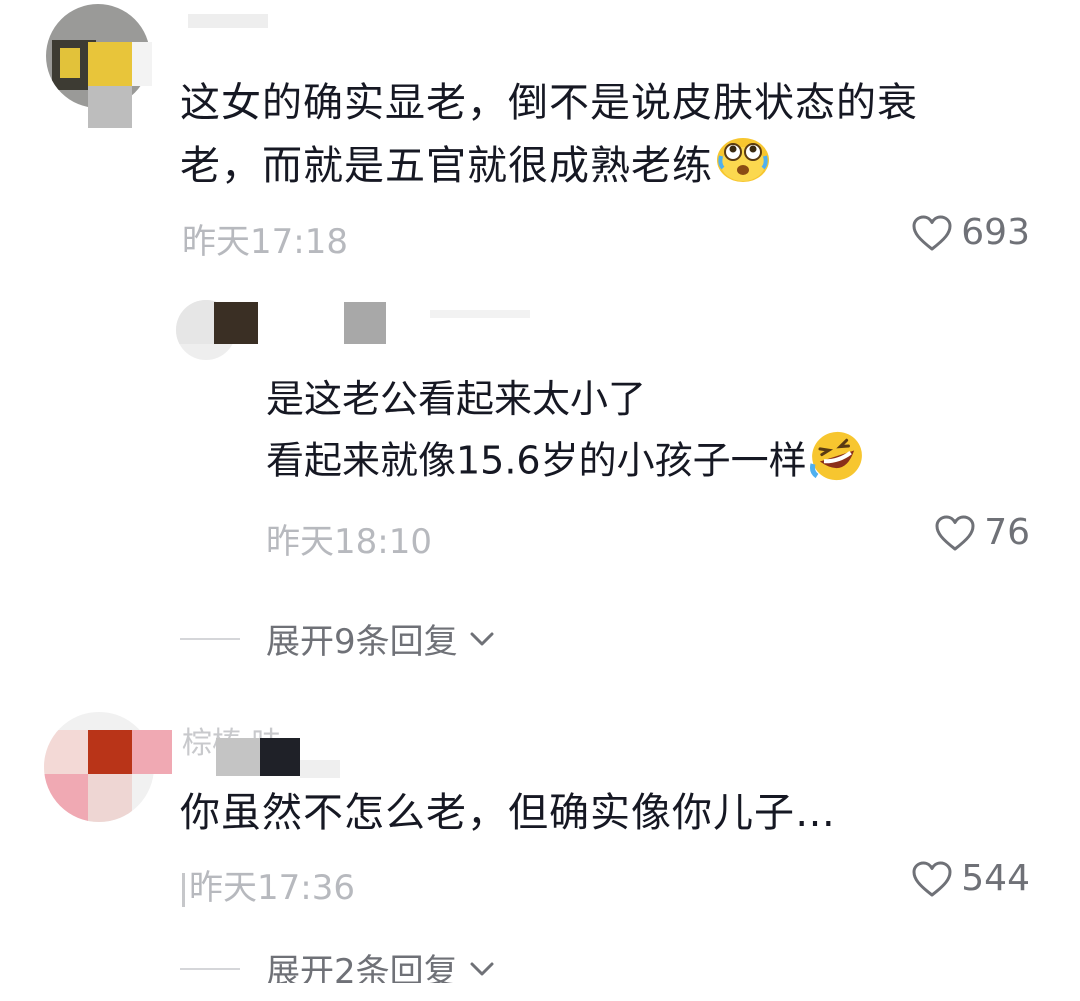 This screenshot has width=1080, height=1001. Describe the element at coordinates (549, 168) in the screenshot. I see `comment-text-line: 老，而就是五官就很成熟老练` at that location.